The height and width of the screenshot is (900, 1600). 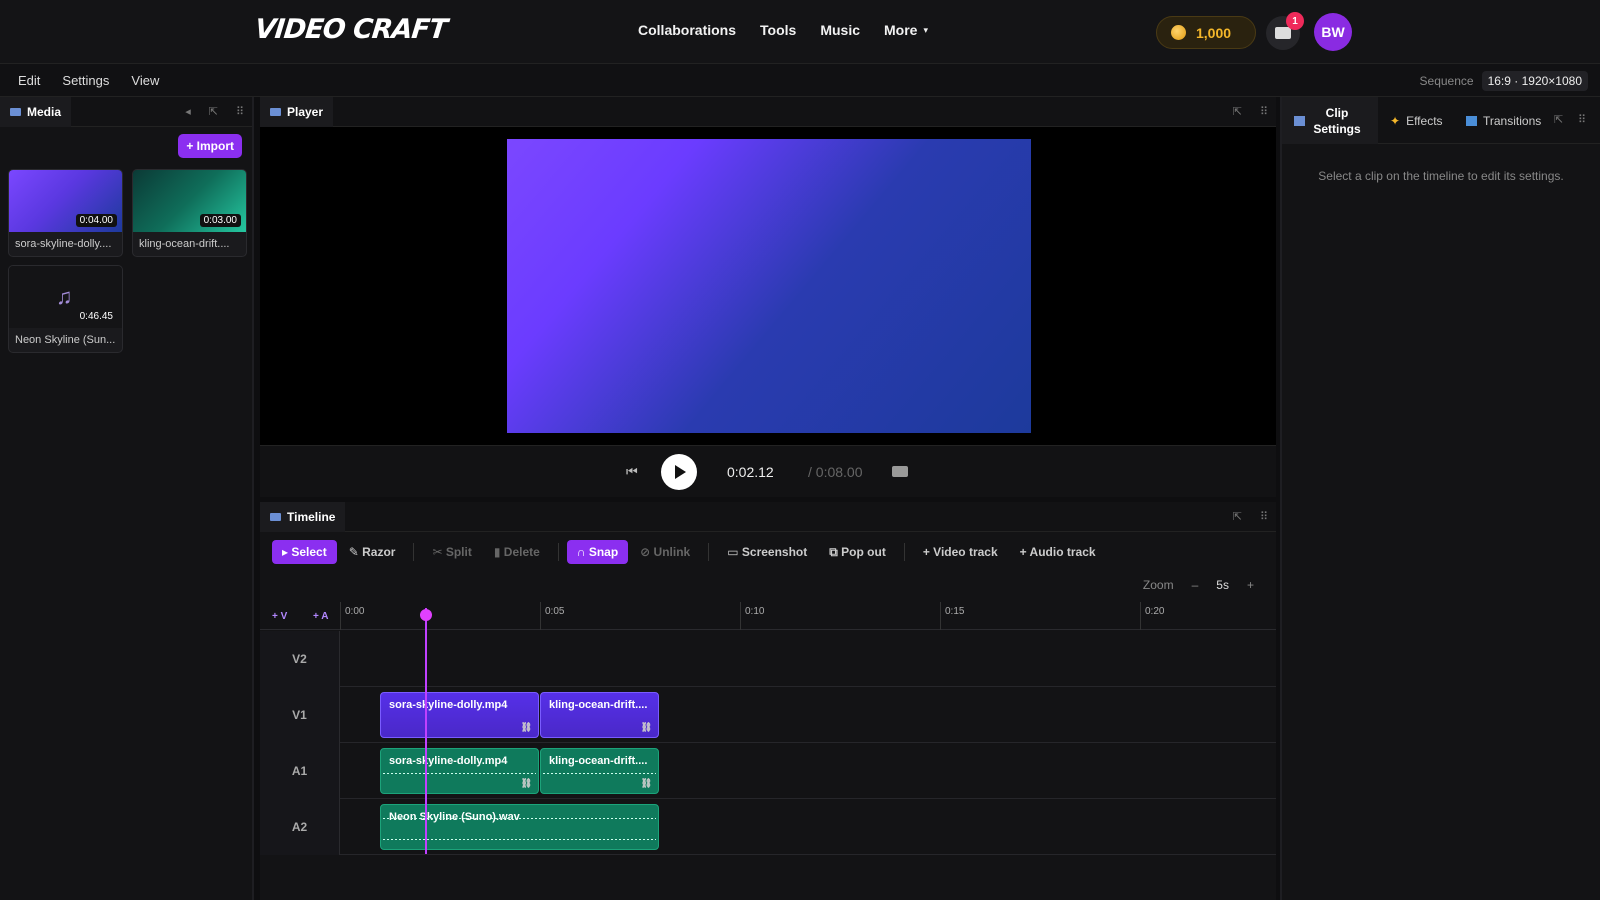 I want to click on screenshot-label: Screenshot, so click(x=774, y=552).